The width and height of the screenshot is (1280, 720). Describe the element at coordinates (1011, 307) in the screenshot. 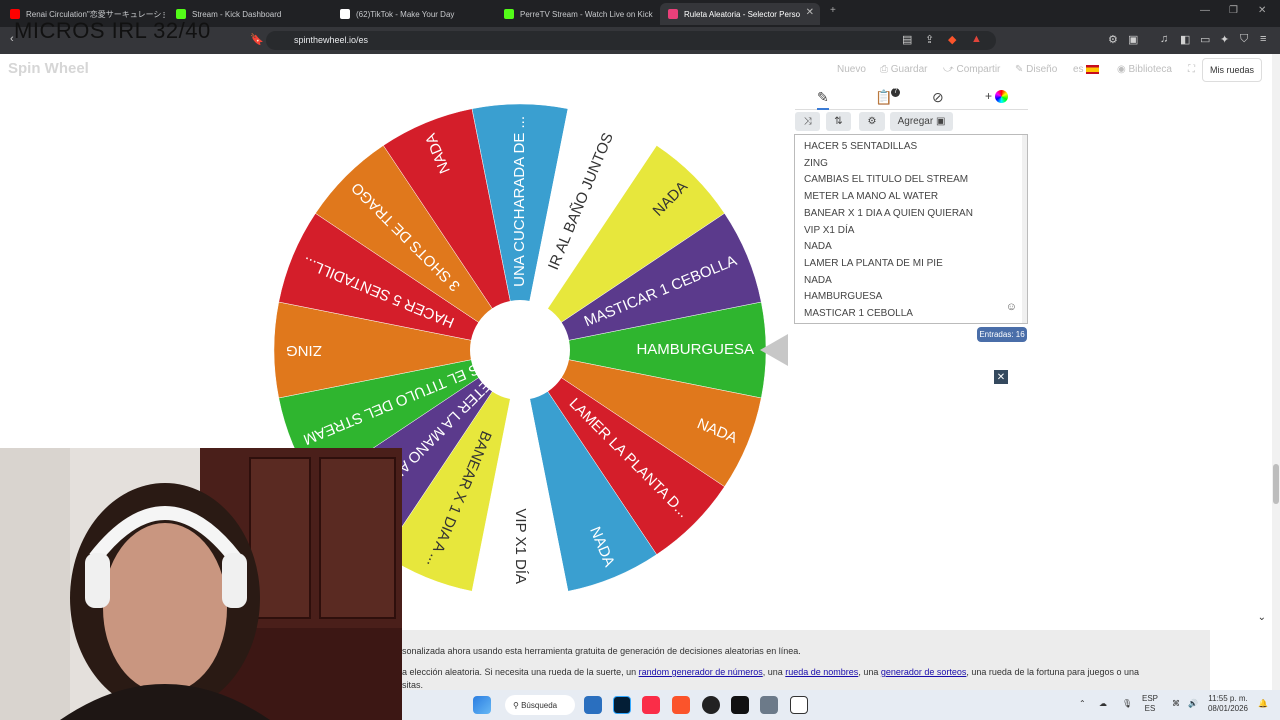

I see `emoji-icon: ☺` at that location.